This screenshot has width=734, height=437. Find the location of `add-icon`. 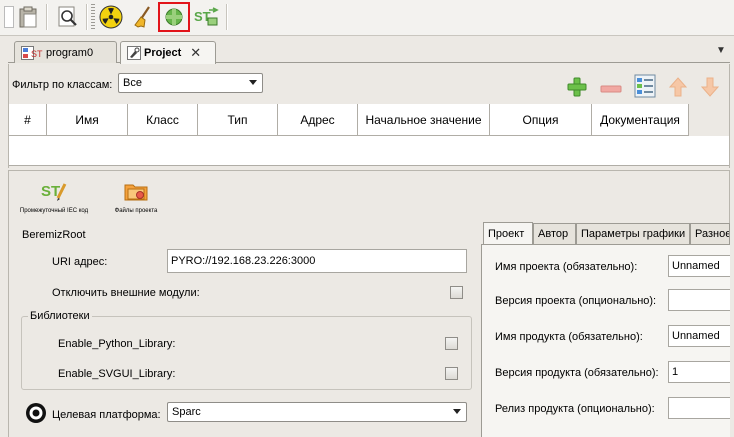

add-icon is located at coordinates (577, 87).